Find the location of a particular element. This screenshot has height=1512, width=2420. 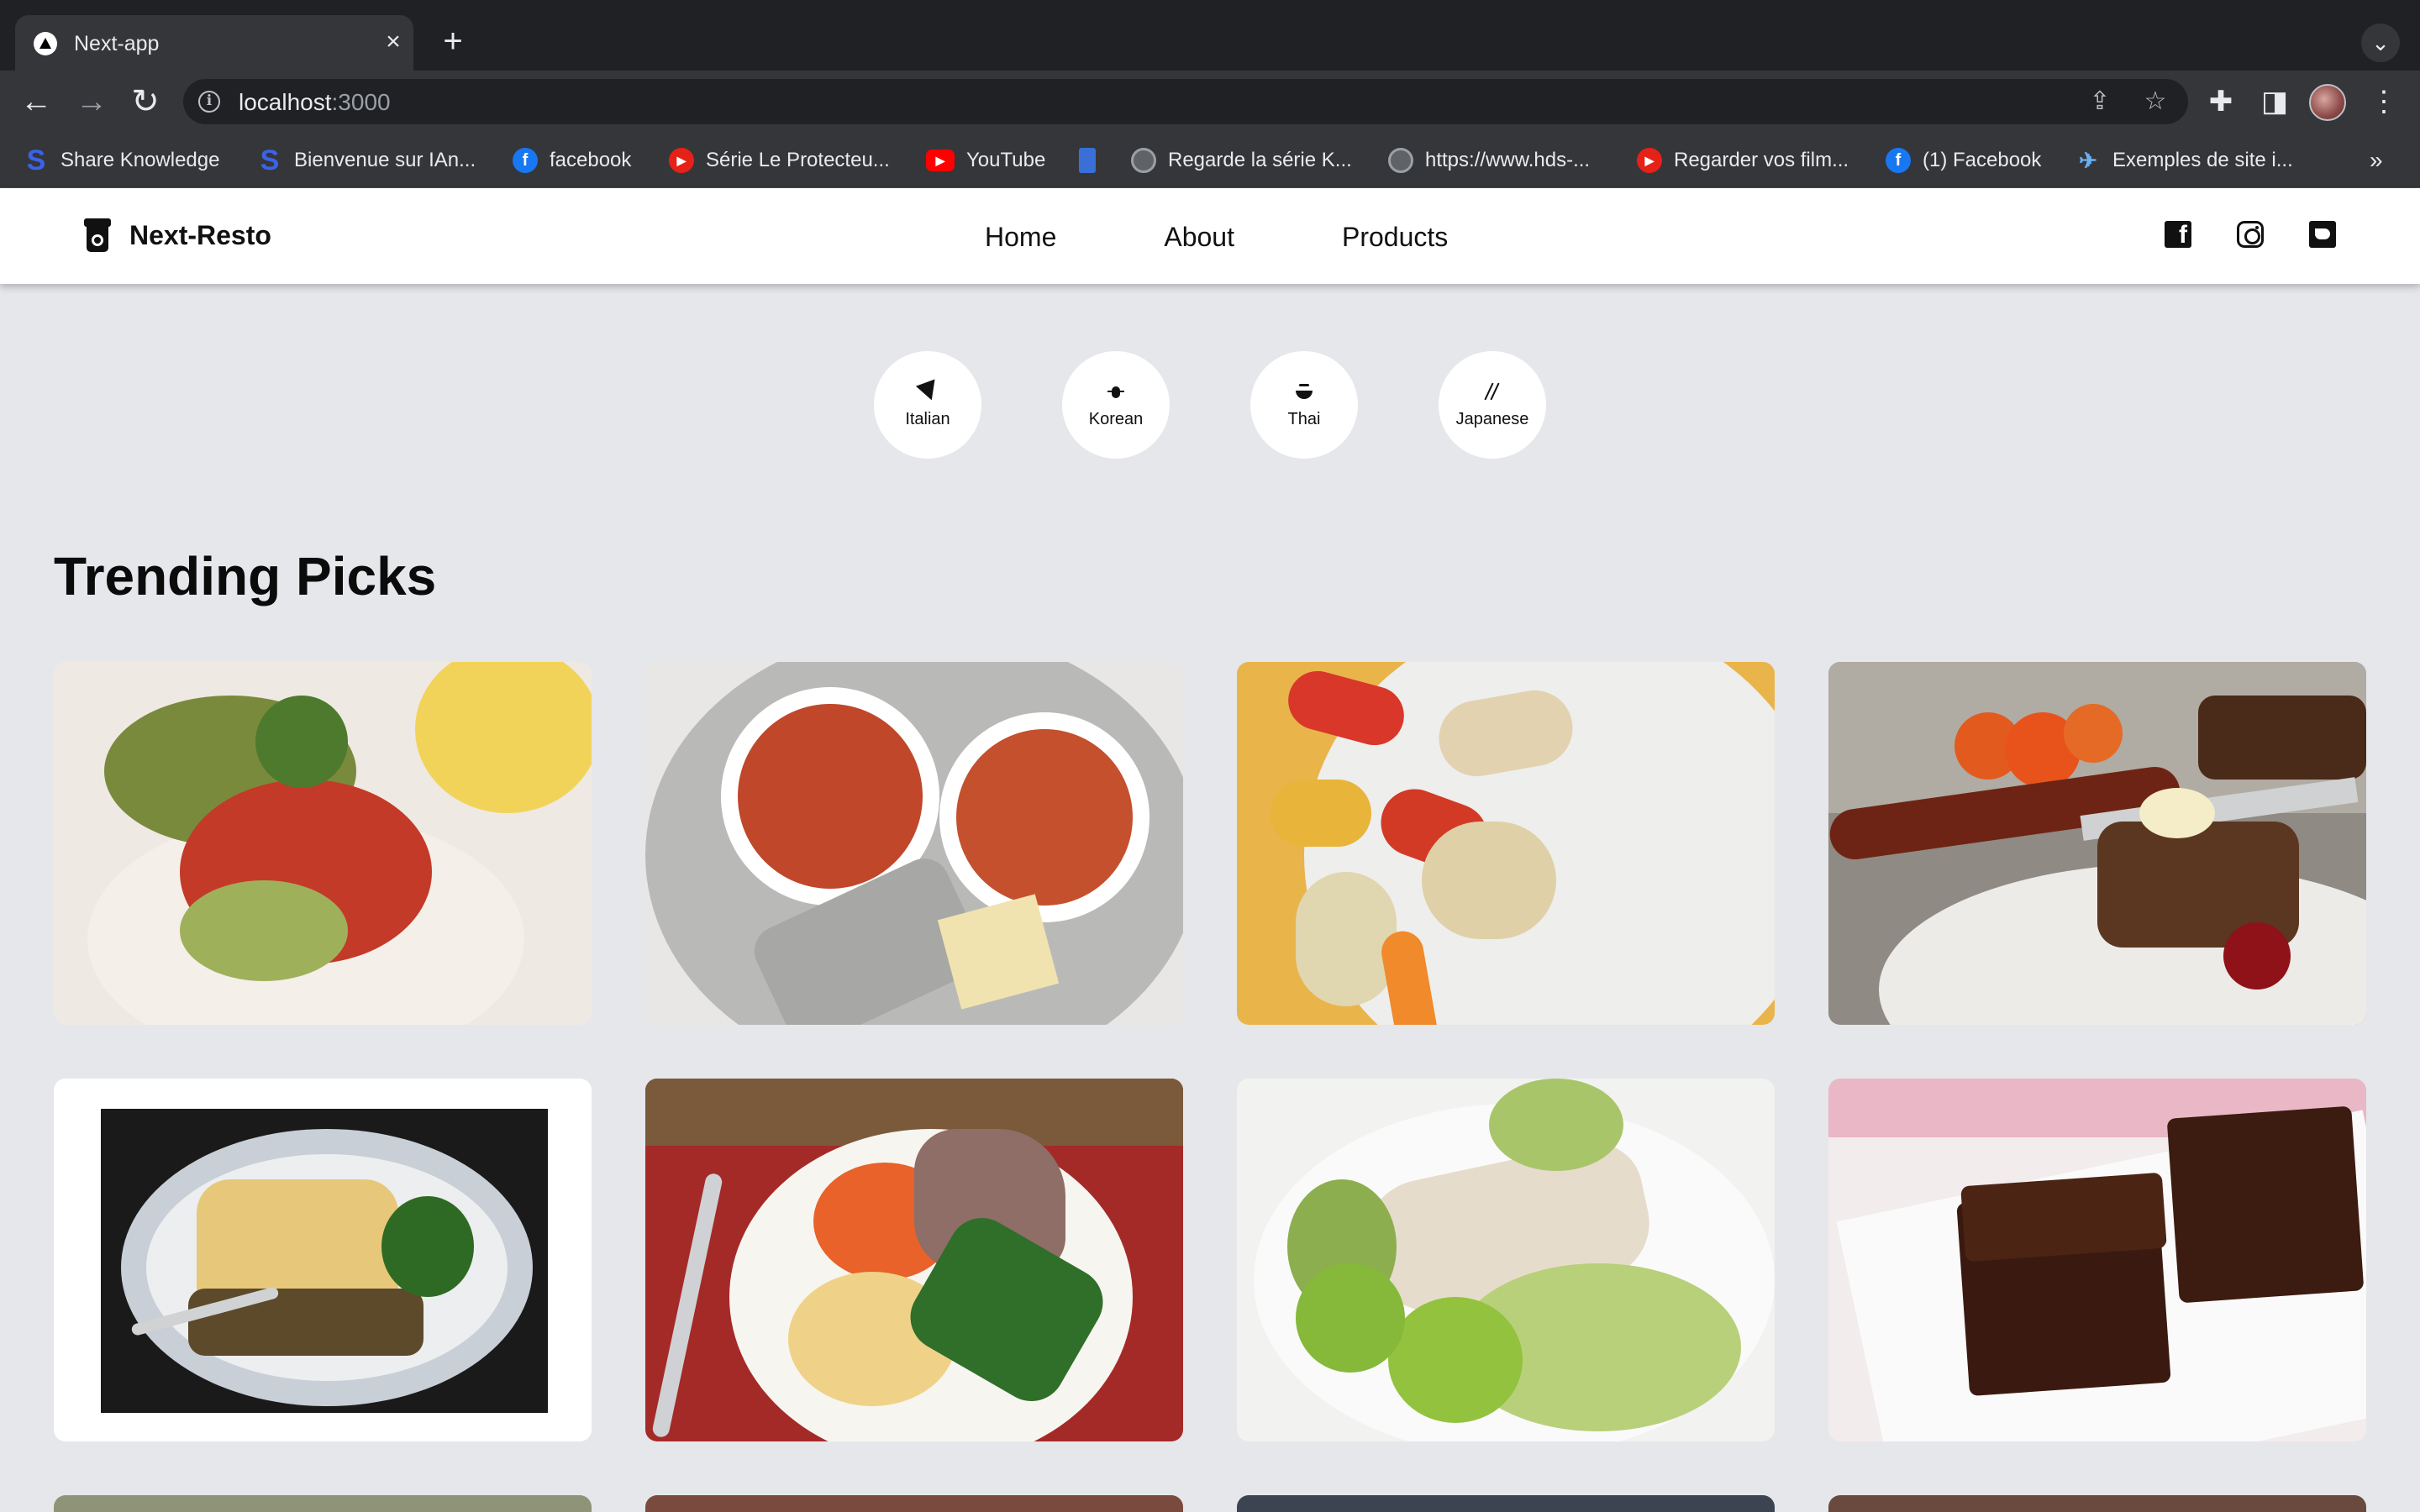

chopsticks-icon is located at coordinates (1492, 391).